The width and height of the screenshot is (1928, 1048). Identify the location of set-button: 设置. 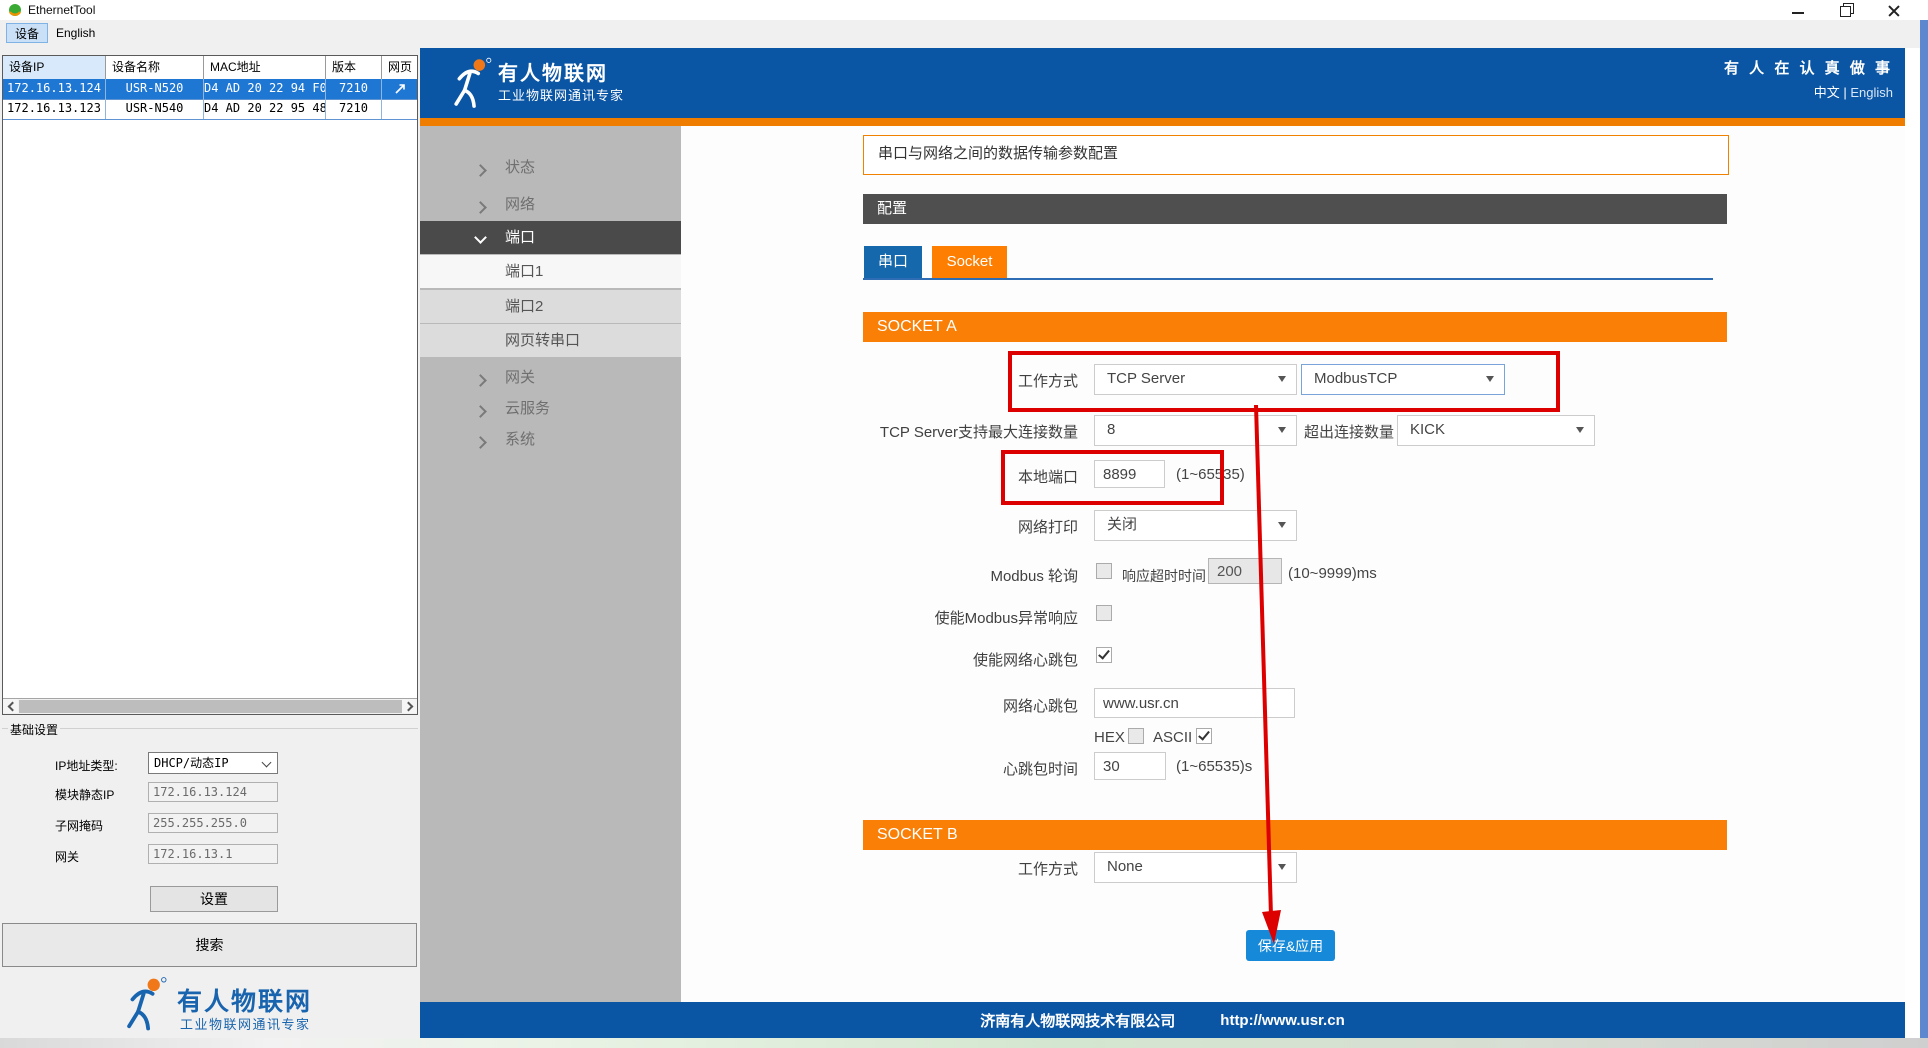
(214, 899).